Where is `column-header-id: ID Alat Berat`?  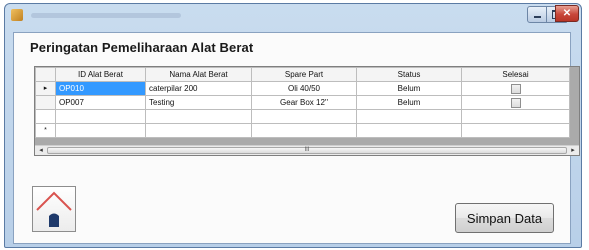 column-header-id: ID Alat Berat is located at coordinates (100, 74).